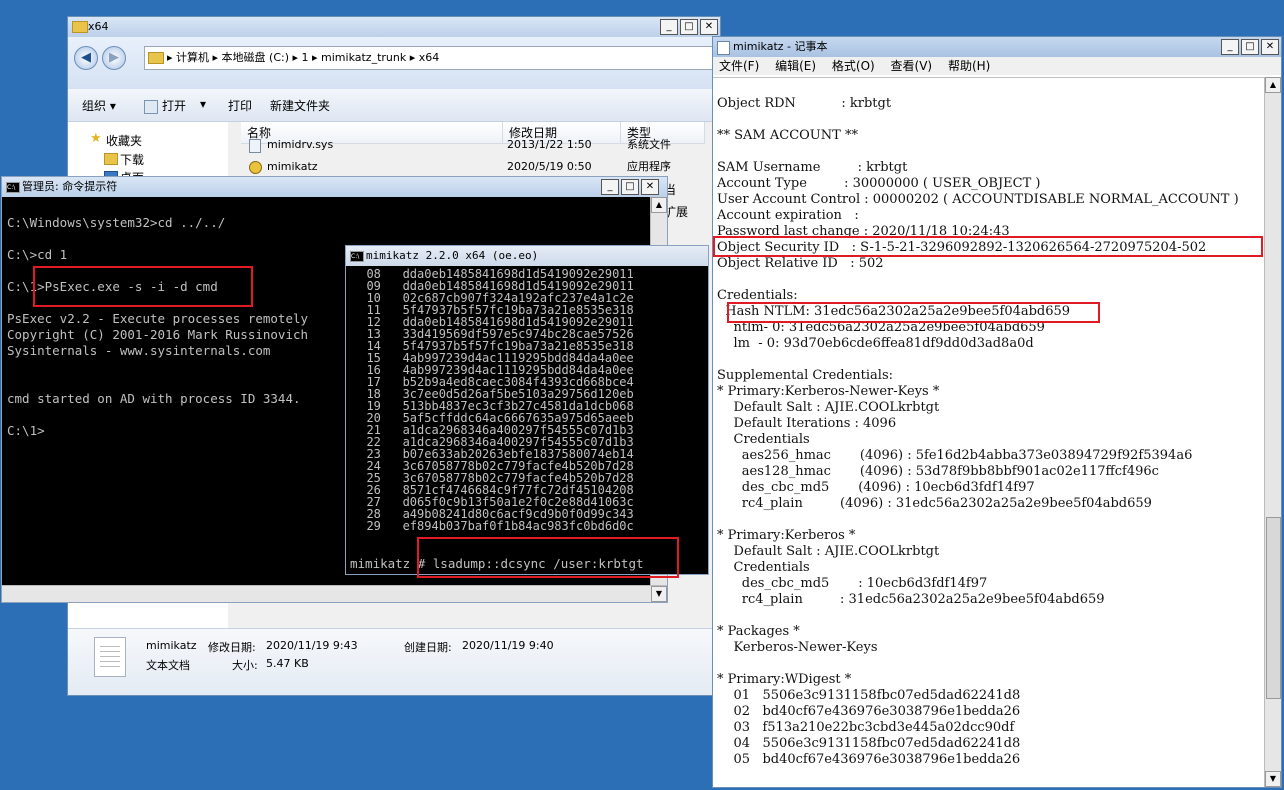 This screenshot has height=790, width=1284. What do you see at coordinates (255, 167) in the screenshot?
I see `exe-icon` at bounding box center [255, 167].